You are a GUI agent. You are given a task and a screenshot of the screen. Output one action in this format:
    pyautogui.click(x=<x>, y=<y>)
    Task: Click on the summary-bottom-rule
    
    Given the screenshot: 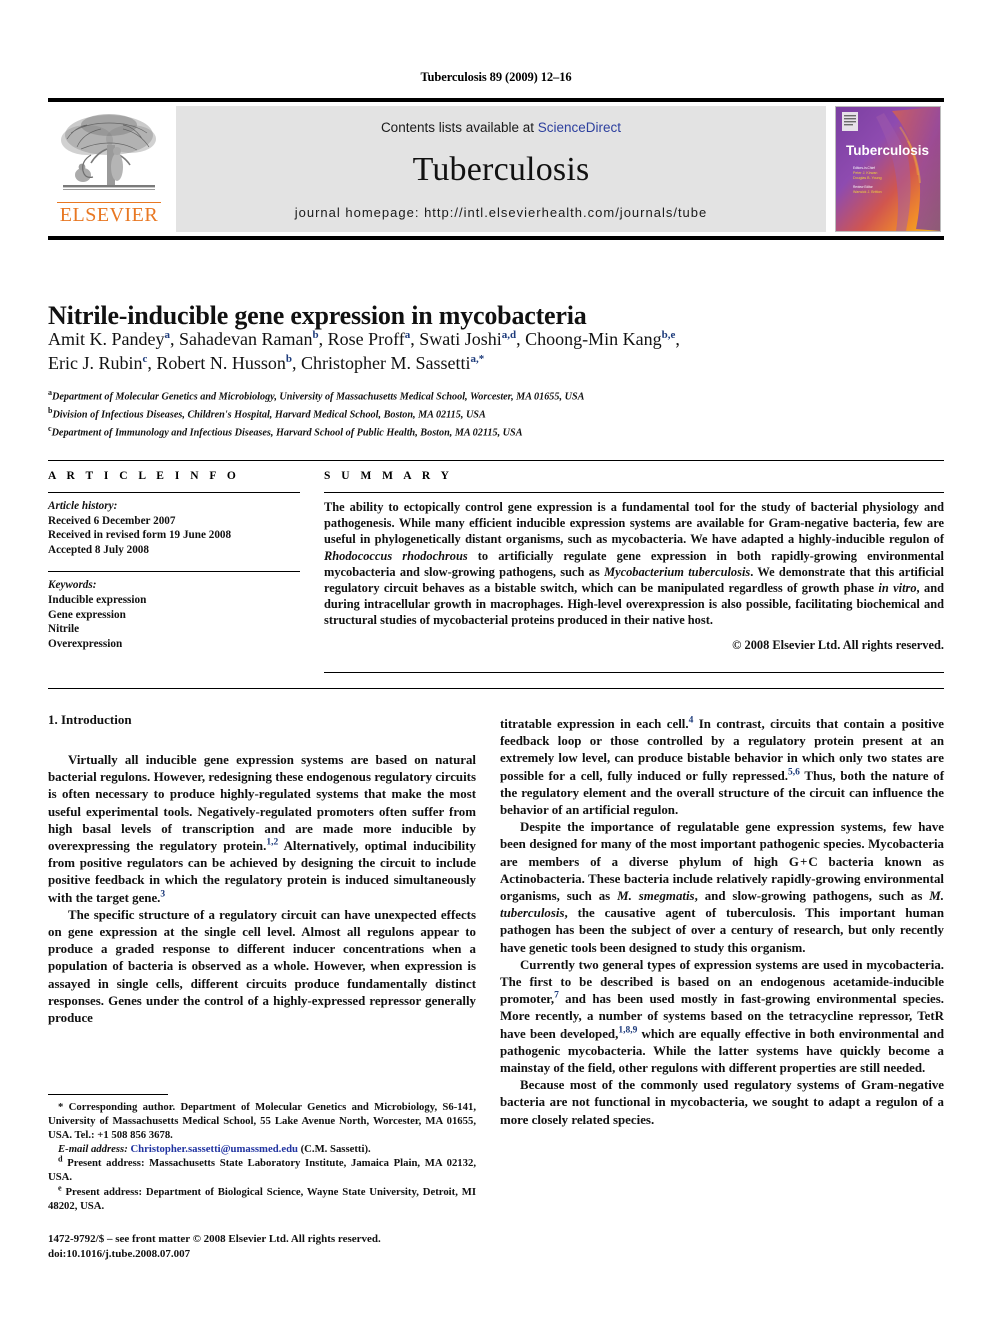 What is the action you would take?
    pyautogui.click(x=634, y=672)
    